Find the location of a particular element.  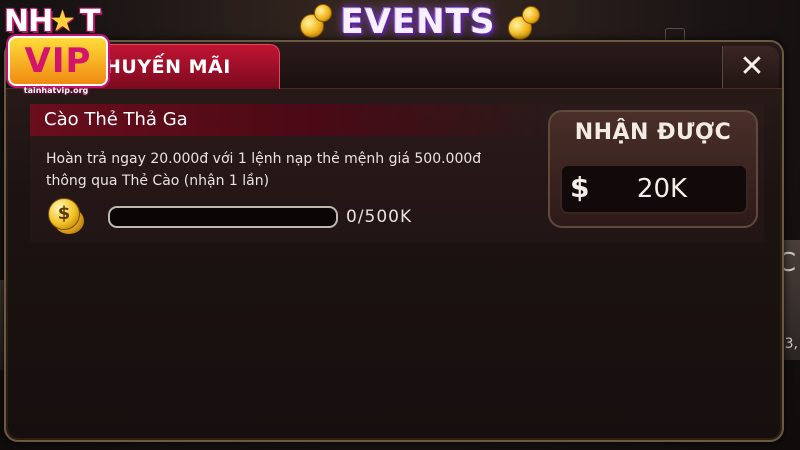

reward-value-box: $ 20K is located at coordinates (654, 189).